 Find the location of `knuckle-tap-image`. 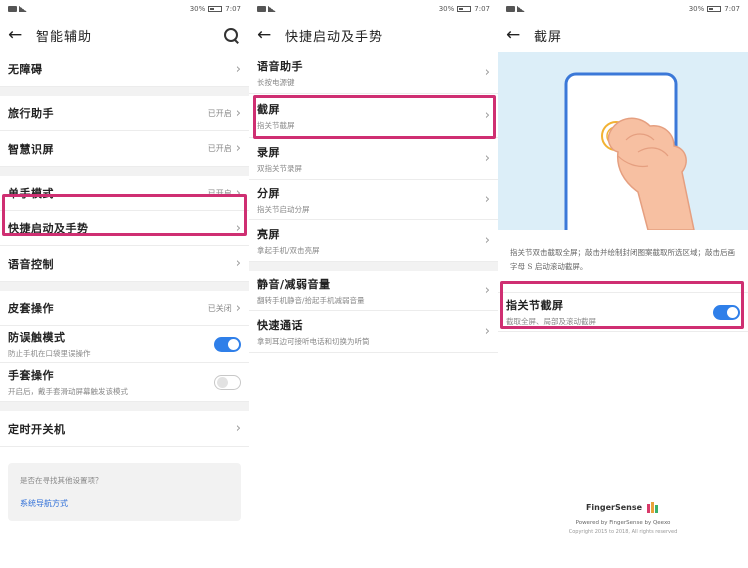

knuckle-tap-image is located at coordinates (629, 151).